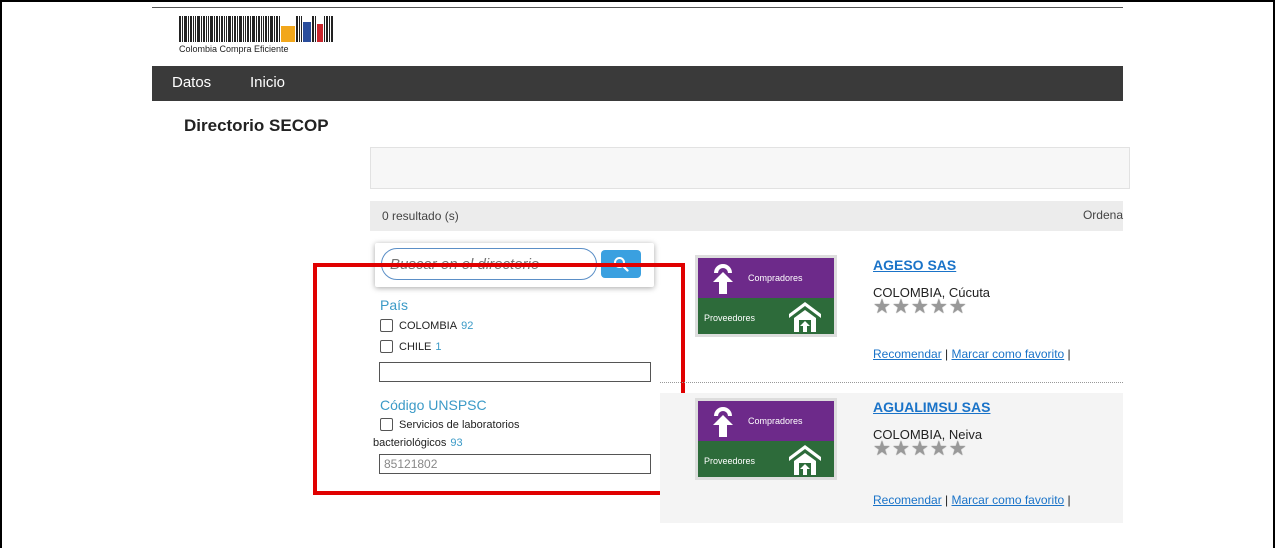  What do you see at coordinates (931, 407) in the screenshot?
I see `company-name-link: AGUALIMSU SAS` at bounding box center [931, 407].